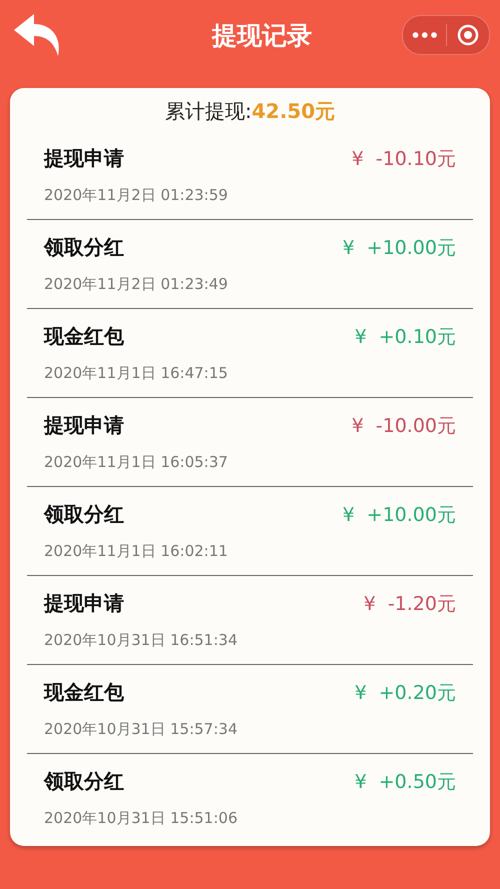 This screenshot has width=500, height=889. What do you see at coordinates (141, 818) in the screenshot?
I see `record-time: 2020年10月31日 15:51:06` at bounding box center [141, 818].